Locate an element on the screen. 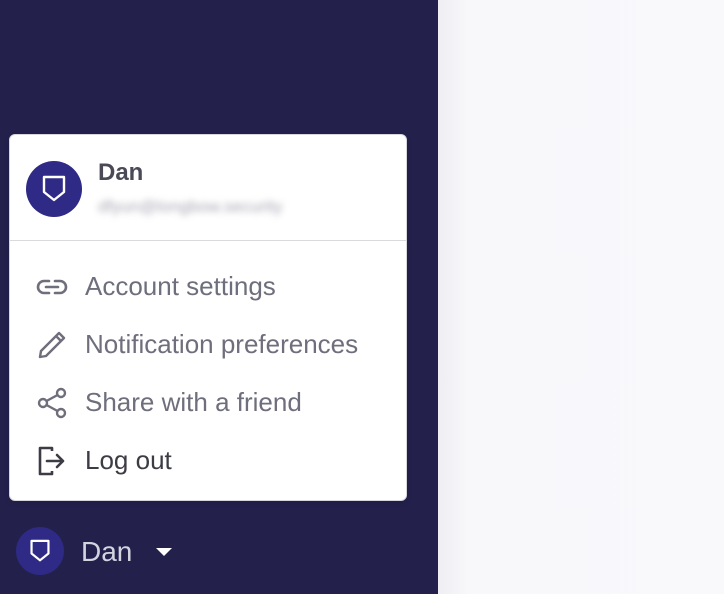 The width and height of the screenshot is (724, 594). menu-item-label: Notification preferences is located at coordinates (222, 344).